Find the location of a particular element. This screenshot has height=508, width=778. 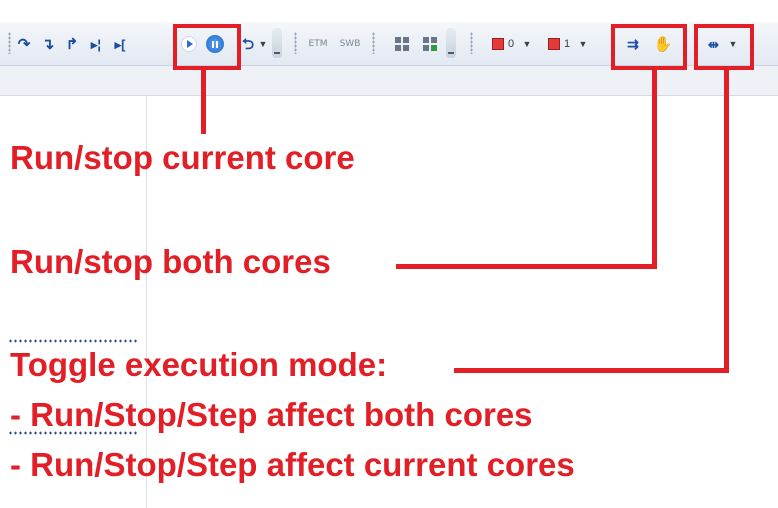

etm-button-label: ETM is located at coordinates (318, 43).